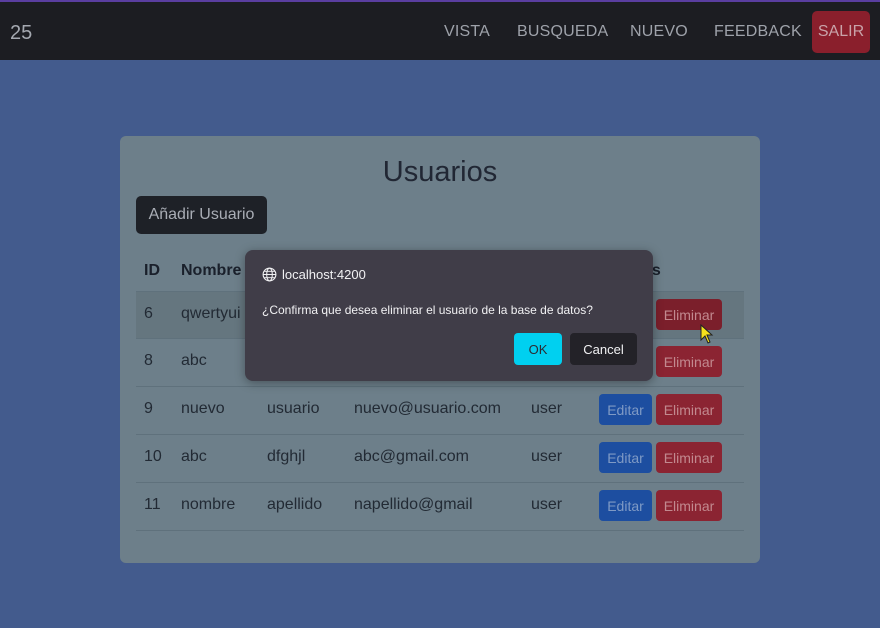 This screenshot has height=628, width=880. Describe the element at coordinates (411, 456) in the screenshot. I see `cell-email: abc@gmail.com` at that location.